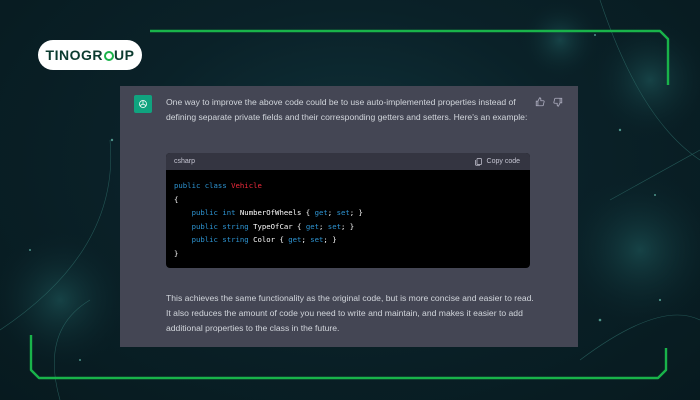 The width and height of the screenshot is (700, 400). Describe the element at coordinates (63, 55) in the screenshot. I see `logo-text-tino: TINO` at that location.